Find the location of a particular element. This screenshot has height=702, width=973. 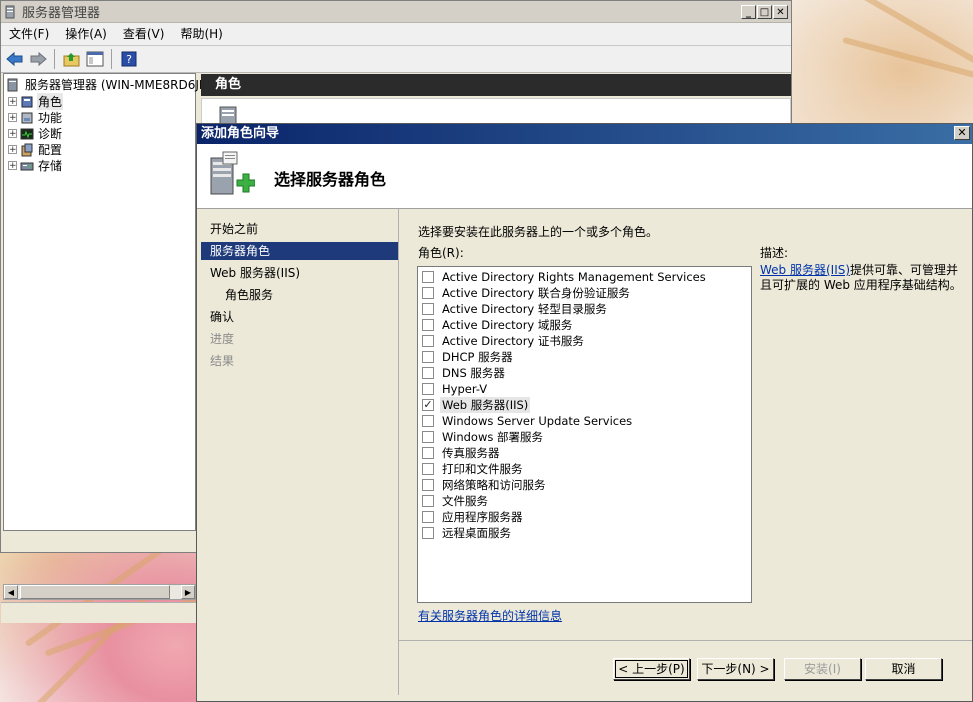

role-checkbox-checked: ✓ is located at coordinates (428, 405).